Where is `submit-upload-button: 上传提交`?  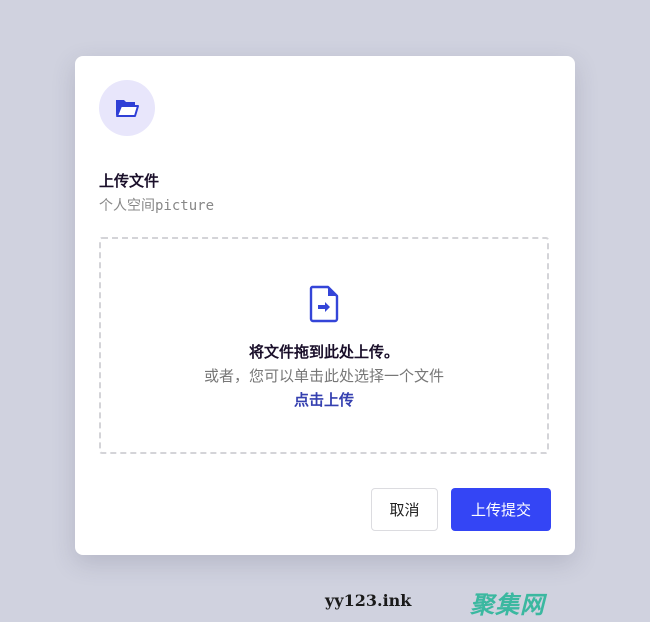 submit-upload-button: 上传提交 is located at coordinates (501, 509).